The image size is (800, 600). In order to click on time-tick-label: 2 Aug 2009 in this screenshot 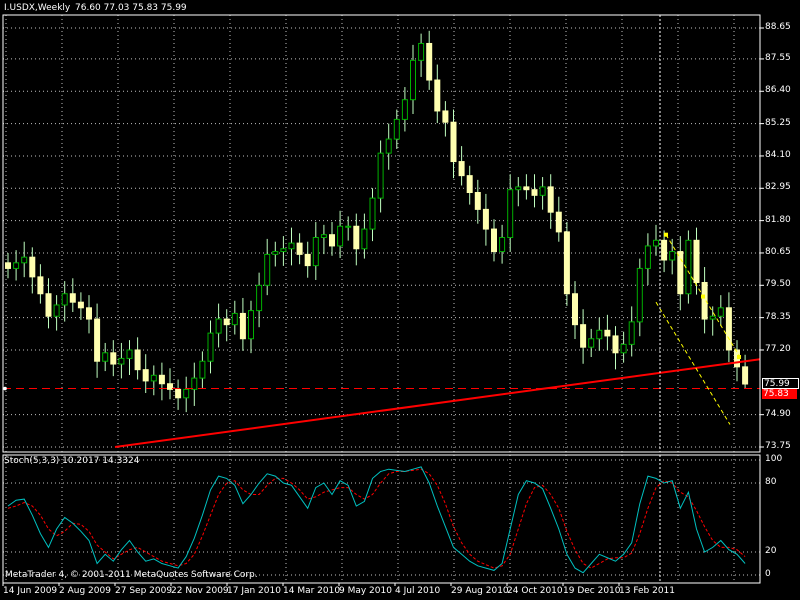, I will do `click(85, 591)`.